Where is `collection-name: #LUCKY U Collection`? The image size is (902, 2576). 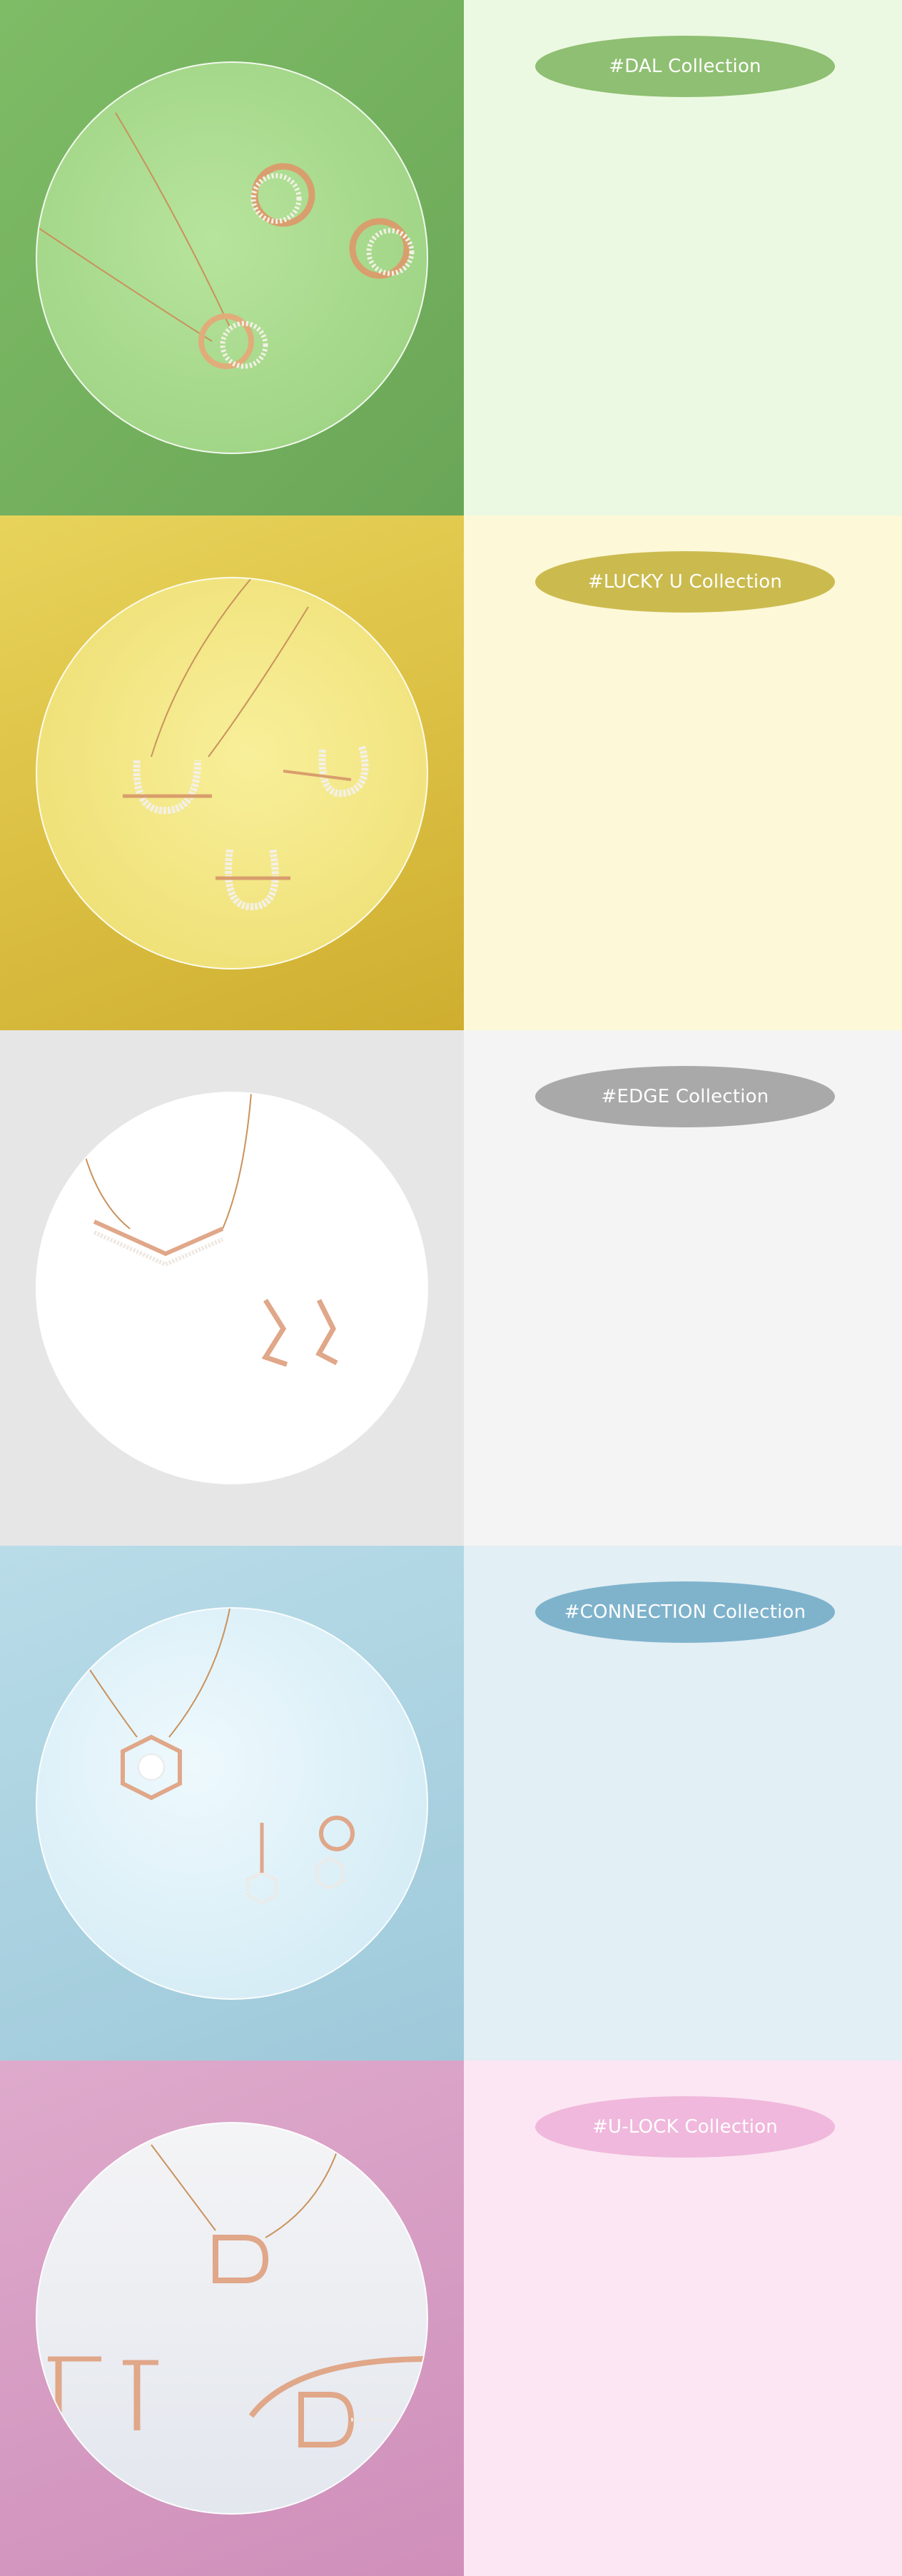
collection-name: #LUCKY U Collection is located at coordinates (685, 581).